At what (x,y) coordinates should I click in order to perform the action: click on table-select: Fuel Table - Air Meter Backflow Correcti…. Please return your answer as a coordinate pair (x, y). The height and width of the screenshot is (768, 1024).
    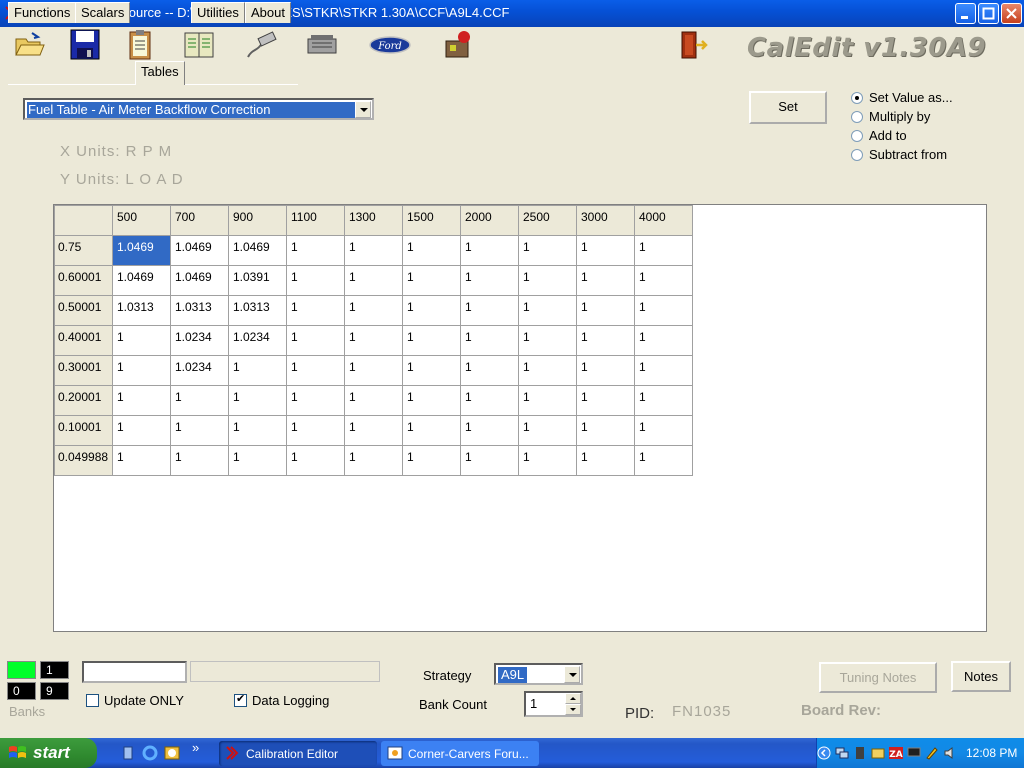
    Looking at the image, I should click on (198, 109).